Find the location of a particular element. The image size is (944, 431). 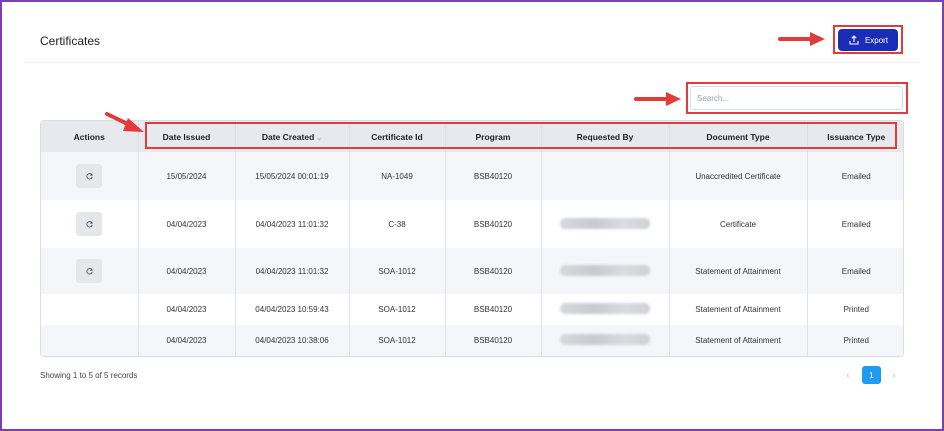

column-header-actions: Actions is located at coordinates (90, 136).